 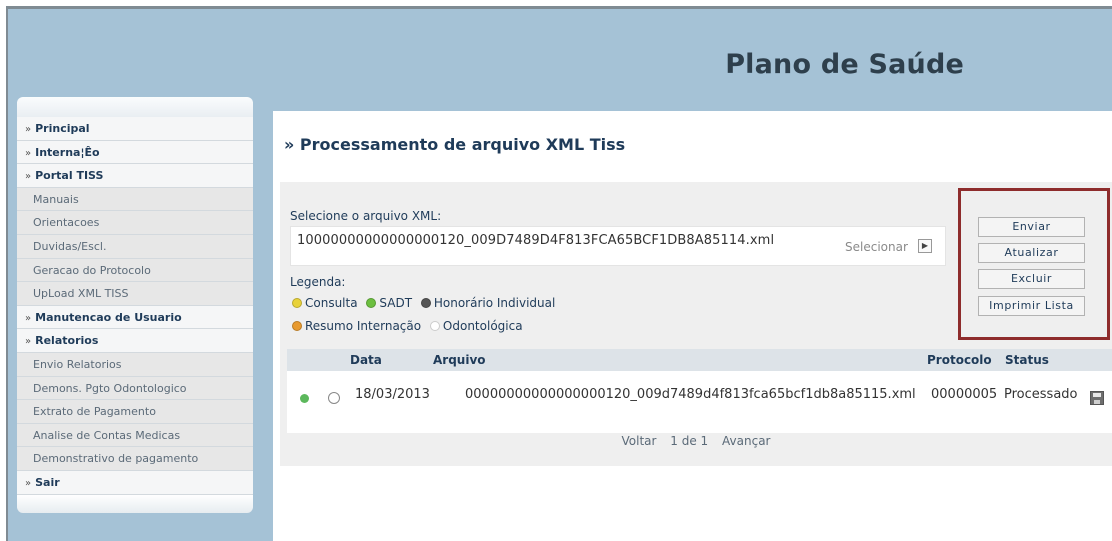 I want to click on sidebar-item-label: Sair, so click(x=47, y=482).